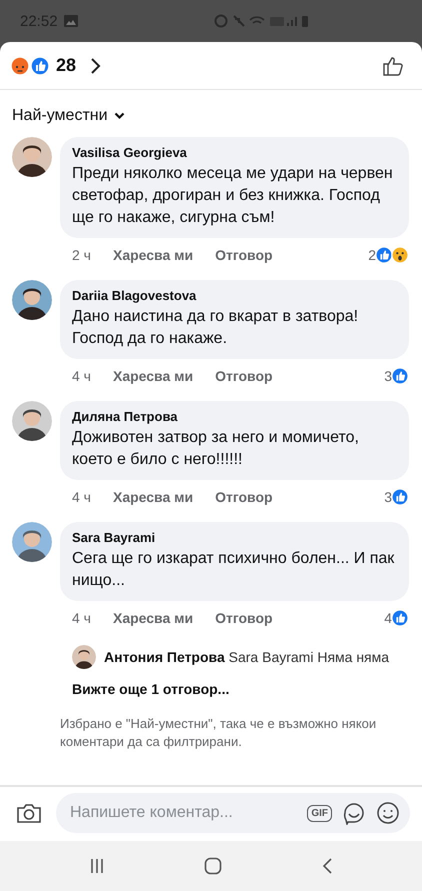 The width and height of the screenshot is (422, 891). I want to click on sticker-icon, so click(354, 813).